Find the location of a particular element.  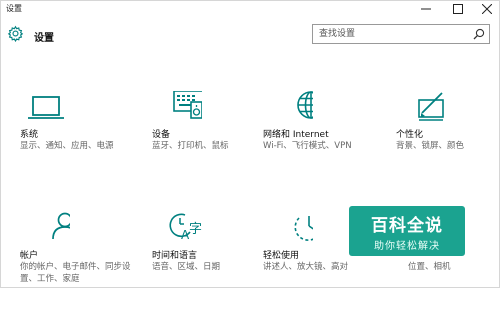

monitor-icon is located at coordinates (45, 111).